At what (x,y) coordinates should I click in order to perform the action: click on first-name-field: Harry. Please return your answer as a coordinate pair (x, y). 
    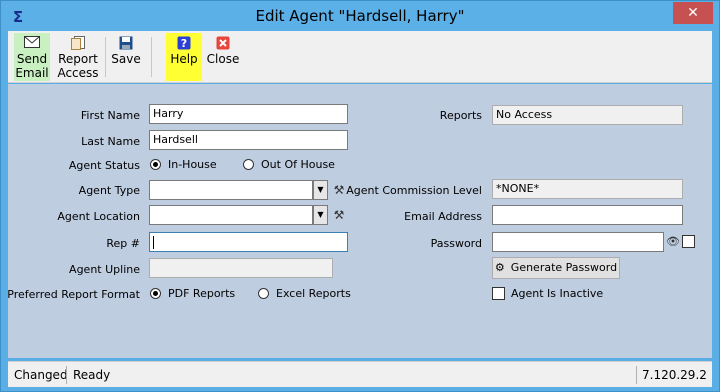
    Looking at the image, I should click on (248, 114).